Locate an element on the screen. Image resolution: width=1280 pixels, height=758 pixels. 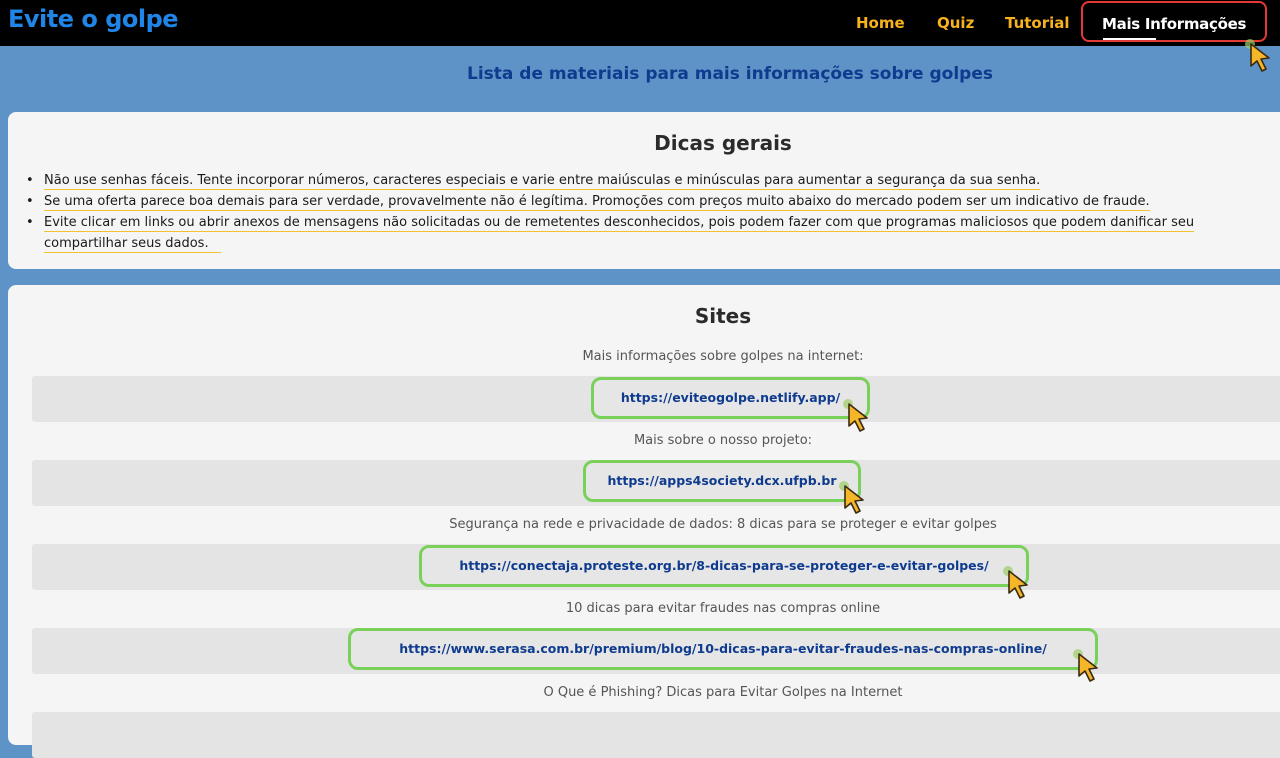
site-description: Mais sobre o nosso projeto: is located at coordinates (723, 440).